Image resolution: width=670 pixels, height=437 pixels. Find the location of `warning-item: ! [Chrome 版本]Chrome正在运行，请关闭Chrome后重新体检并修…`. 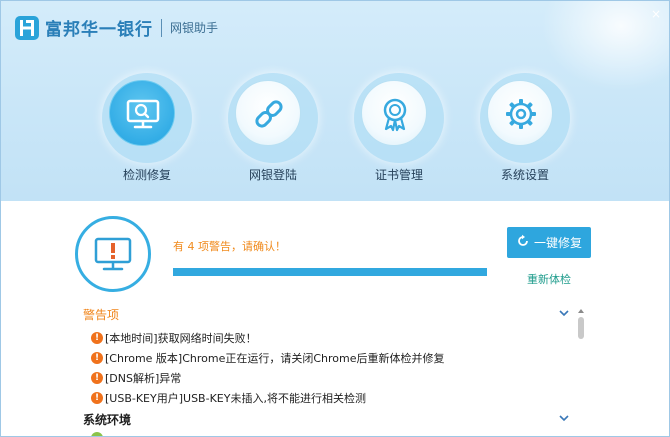

warning-item: ! [Chrome 版本]Chrome正在运行，请关闭Chrome后重新体检并修… is located at coordinates (268, 358).